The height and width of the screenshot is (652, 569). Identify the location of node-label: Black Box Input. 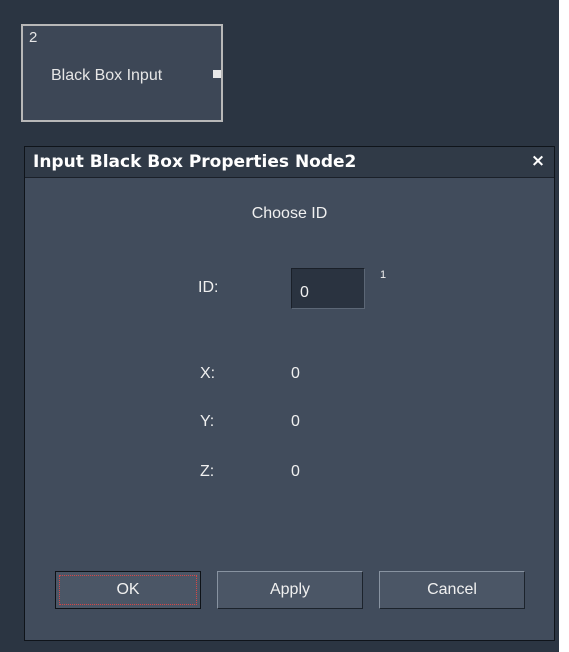
(107, 75).